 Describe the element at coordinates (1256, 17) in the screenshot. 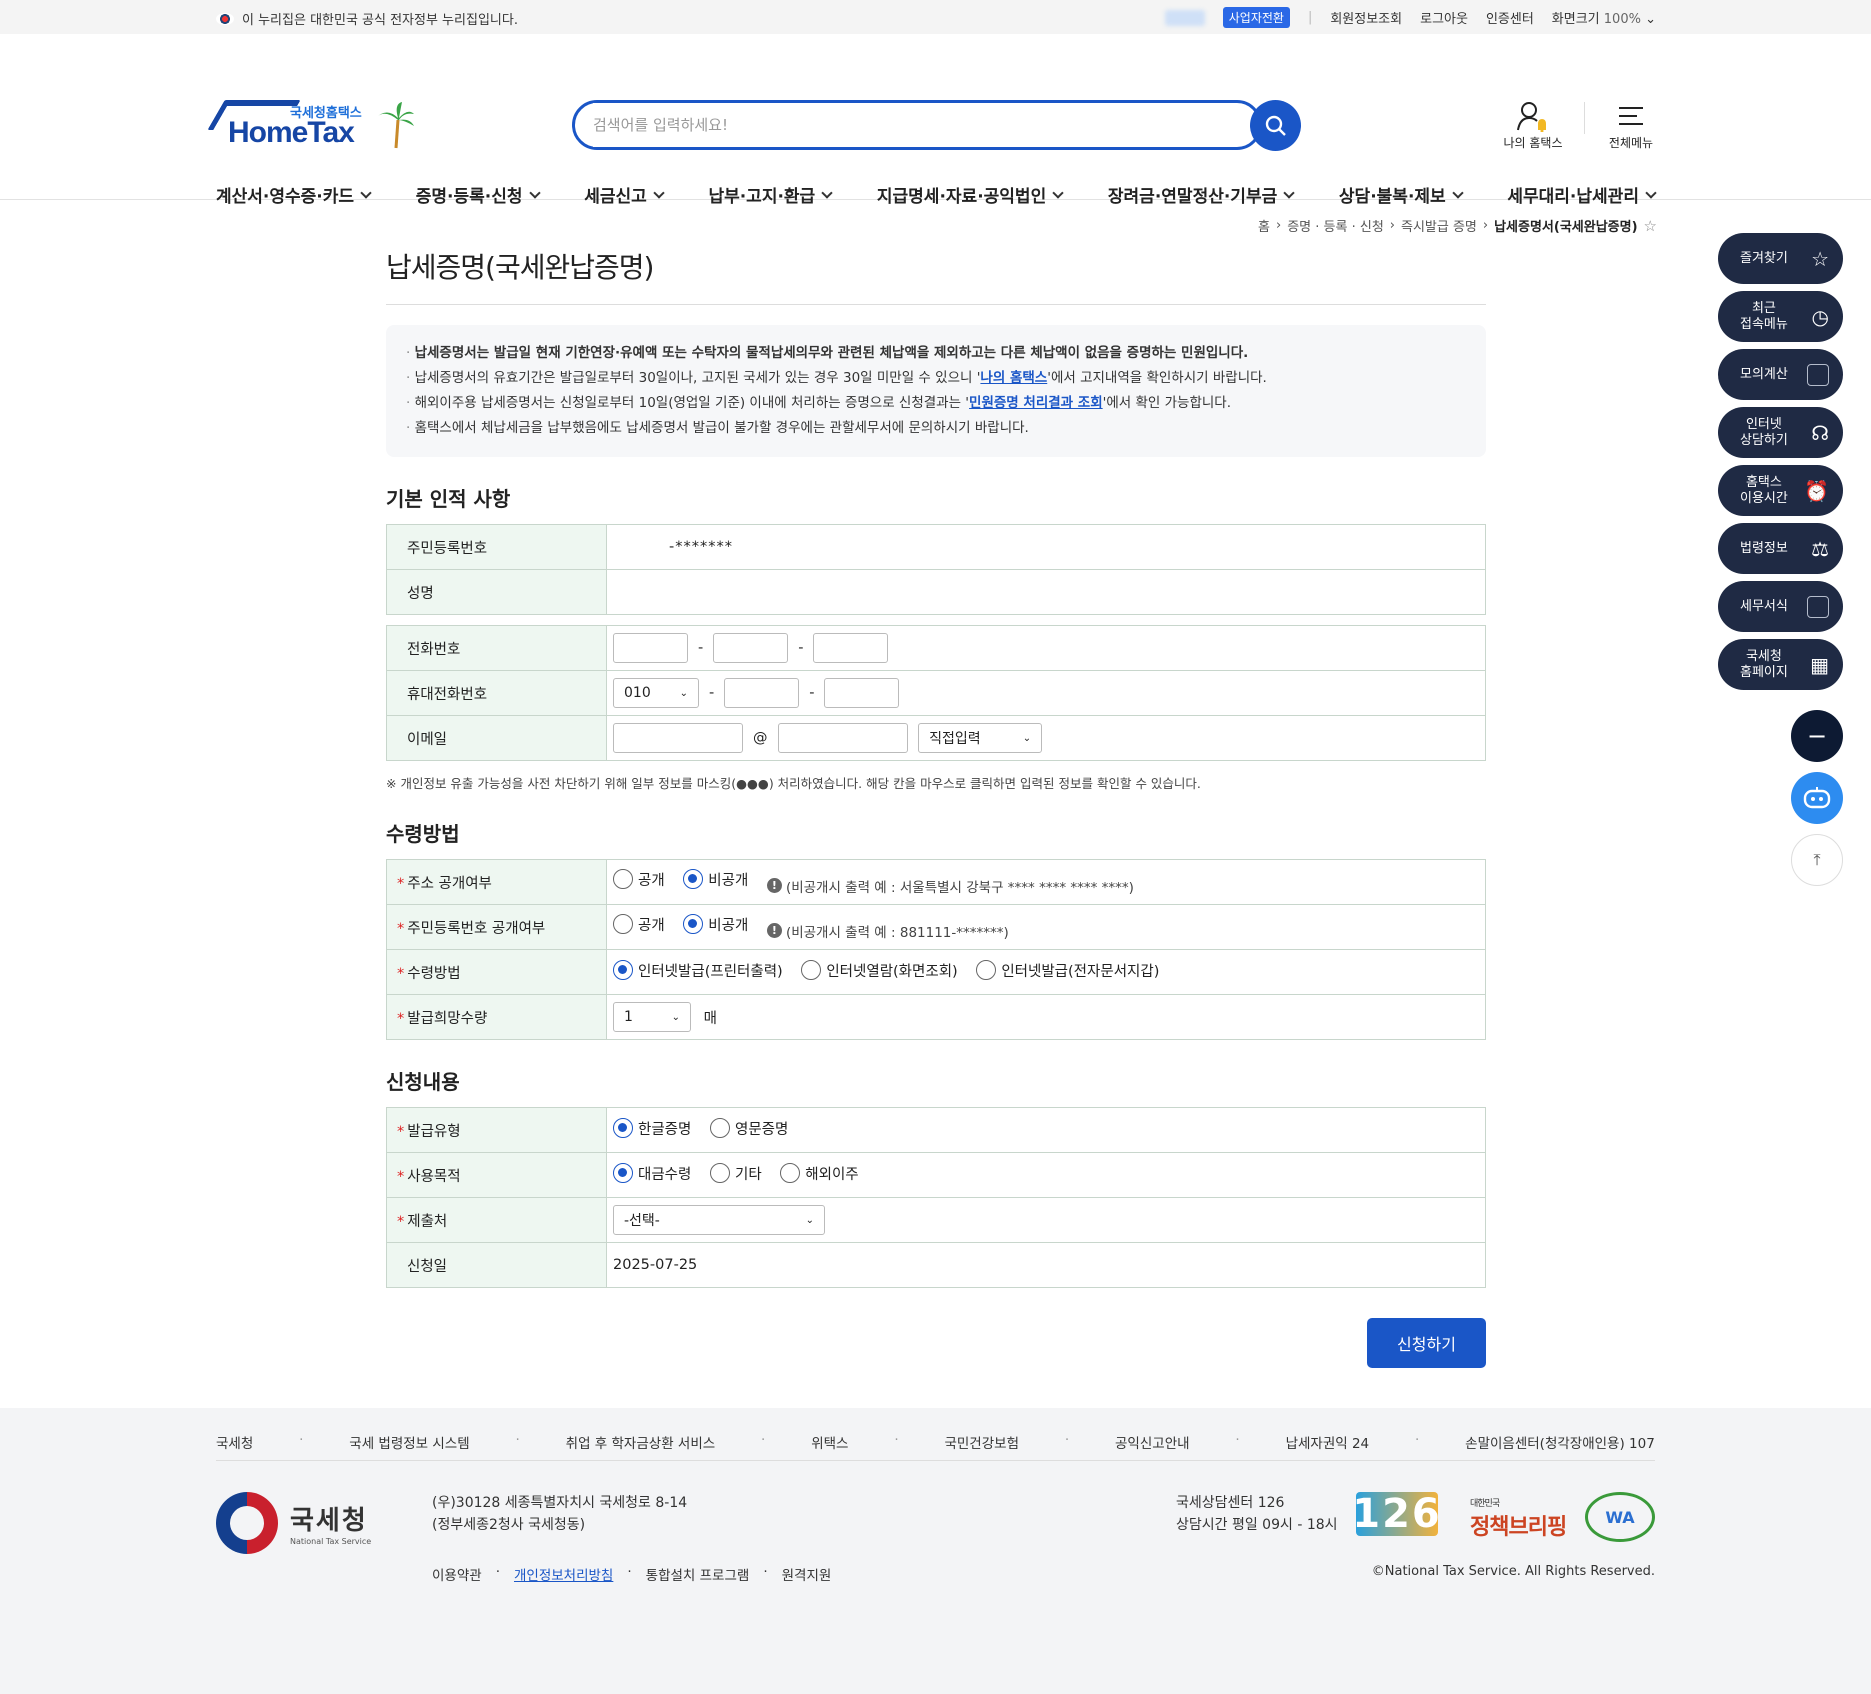

I see `biz-switch-button: 사업자전환` at that location.